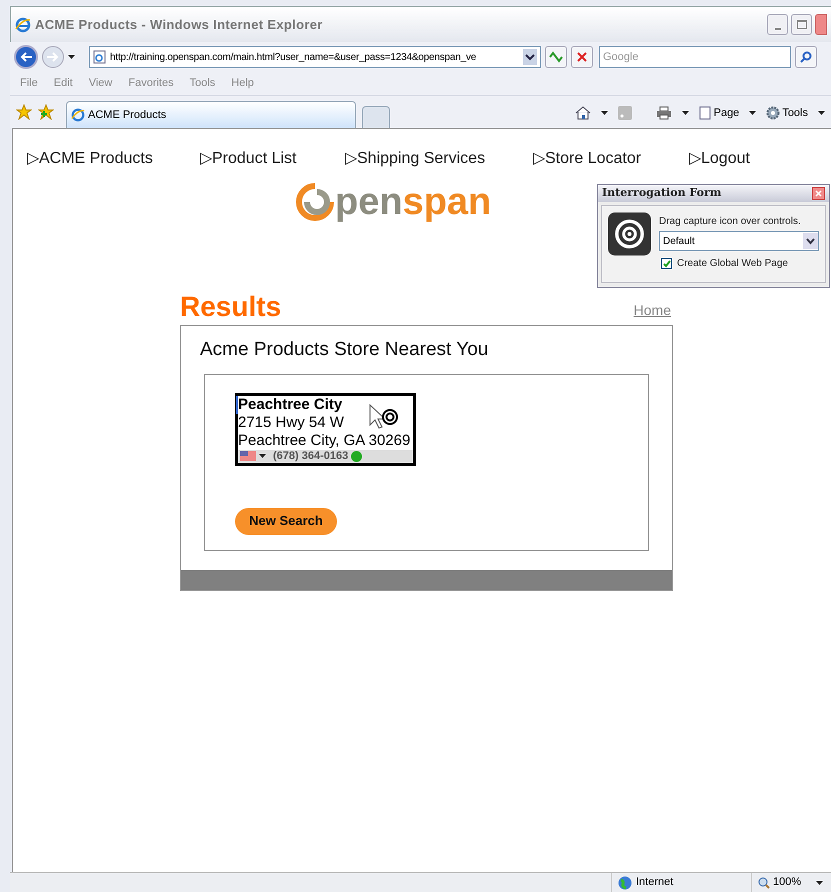 The width and height of the screenshot is (831, 892). Describe the element at coordinates (310, 456) in the screenshot. I see `phone-number: (678) 364-0163` at that location.